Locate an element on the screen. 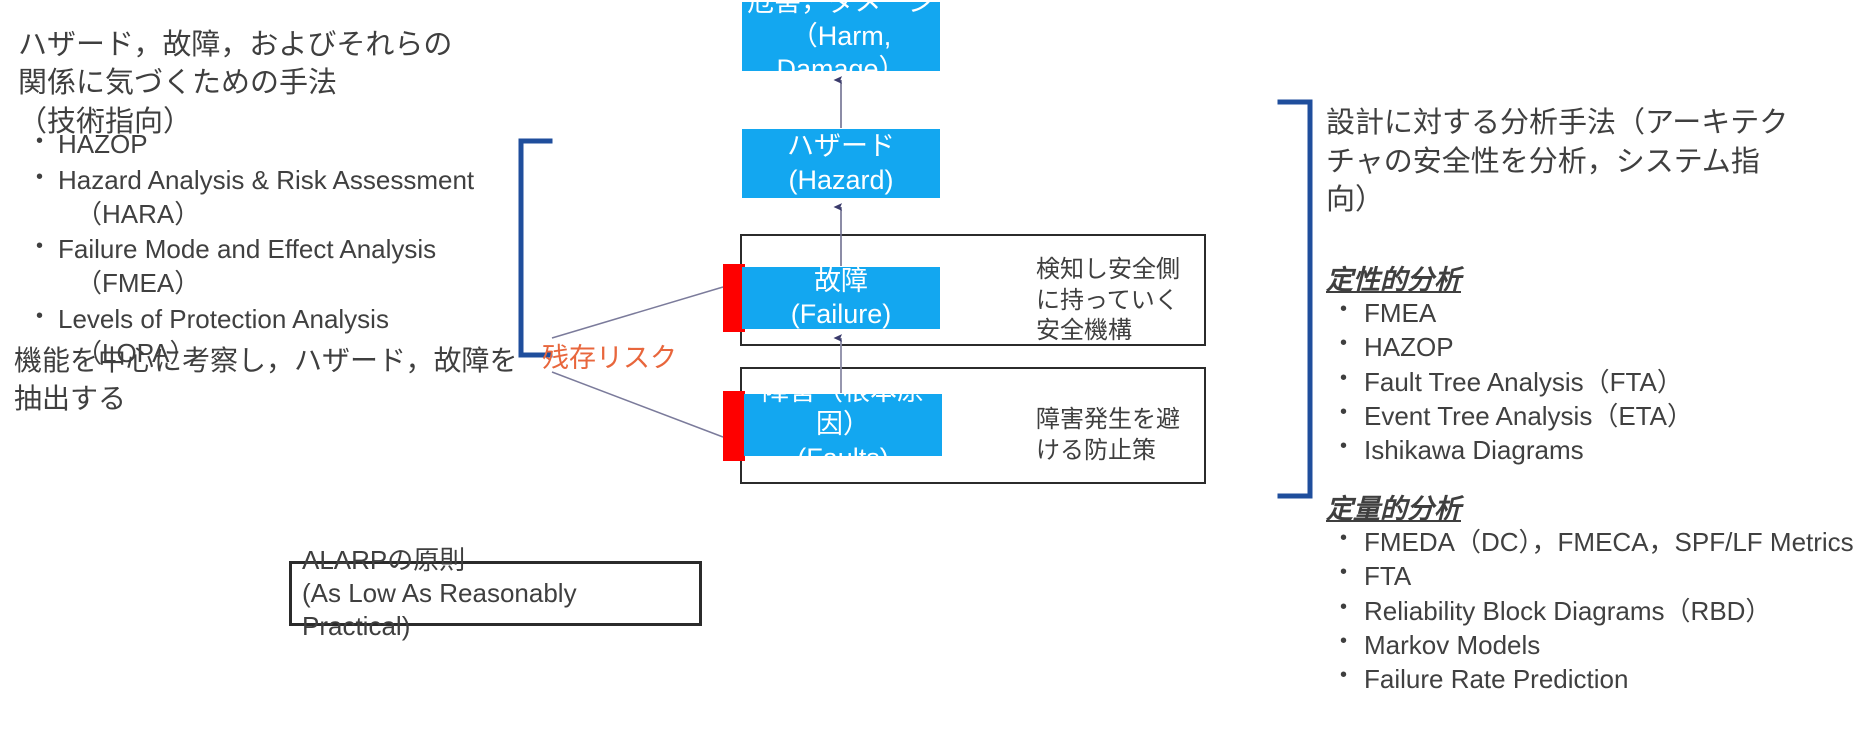 Image resolution: width=1866 pixels, height=750 pixels. list-item: Reliability Block Diagrams（RBD） is located at coordinates (1596, 611).